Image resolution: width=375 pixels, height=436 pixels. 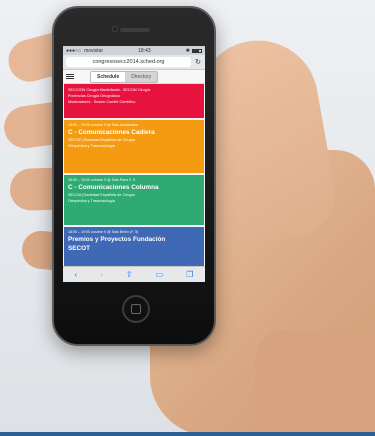 I want to click on home-square-icon, so click(x=136, y=309).